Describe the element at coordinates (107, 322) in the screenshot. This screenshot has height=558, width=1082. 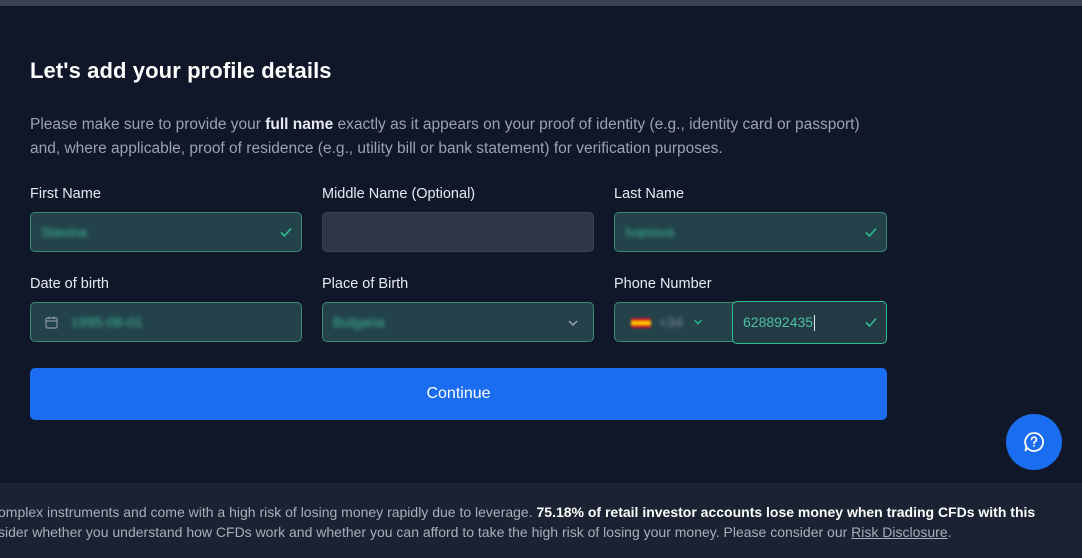
I see `date-of-birth-value: 1995-08-01` at that location.